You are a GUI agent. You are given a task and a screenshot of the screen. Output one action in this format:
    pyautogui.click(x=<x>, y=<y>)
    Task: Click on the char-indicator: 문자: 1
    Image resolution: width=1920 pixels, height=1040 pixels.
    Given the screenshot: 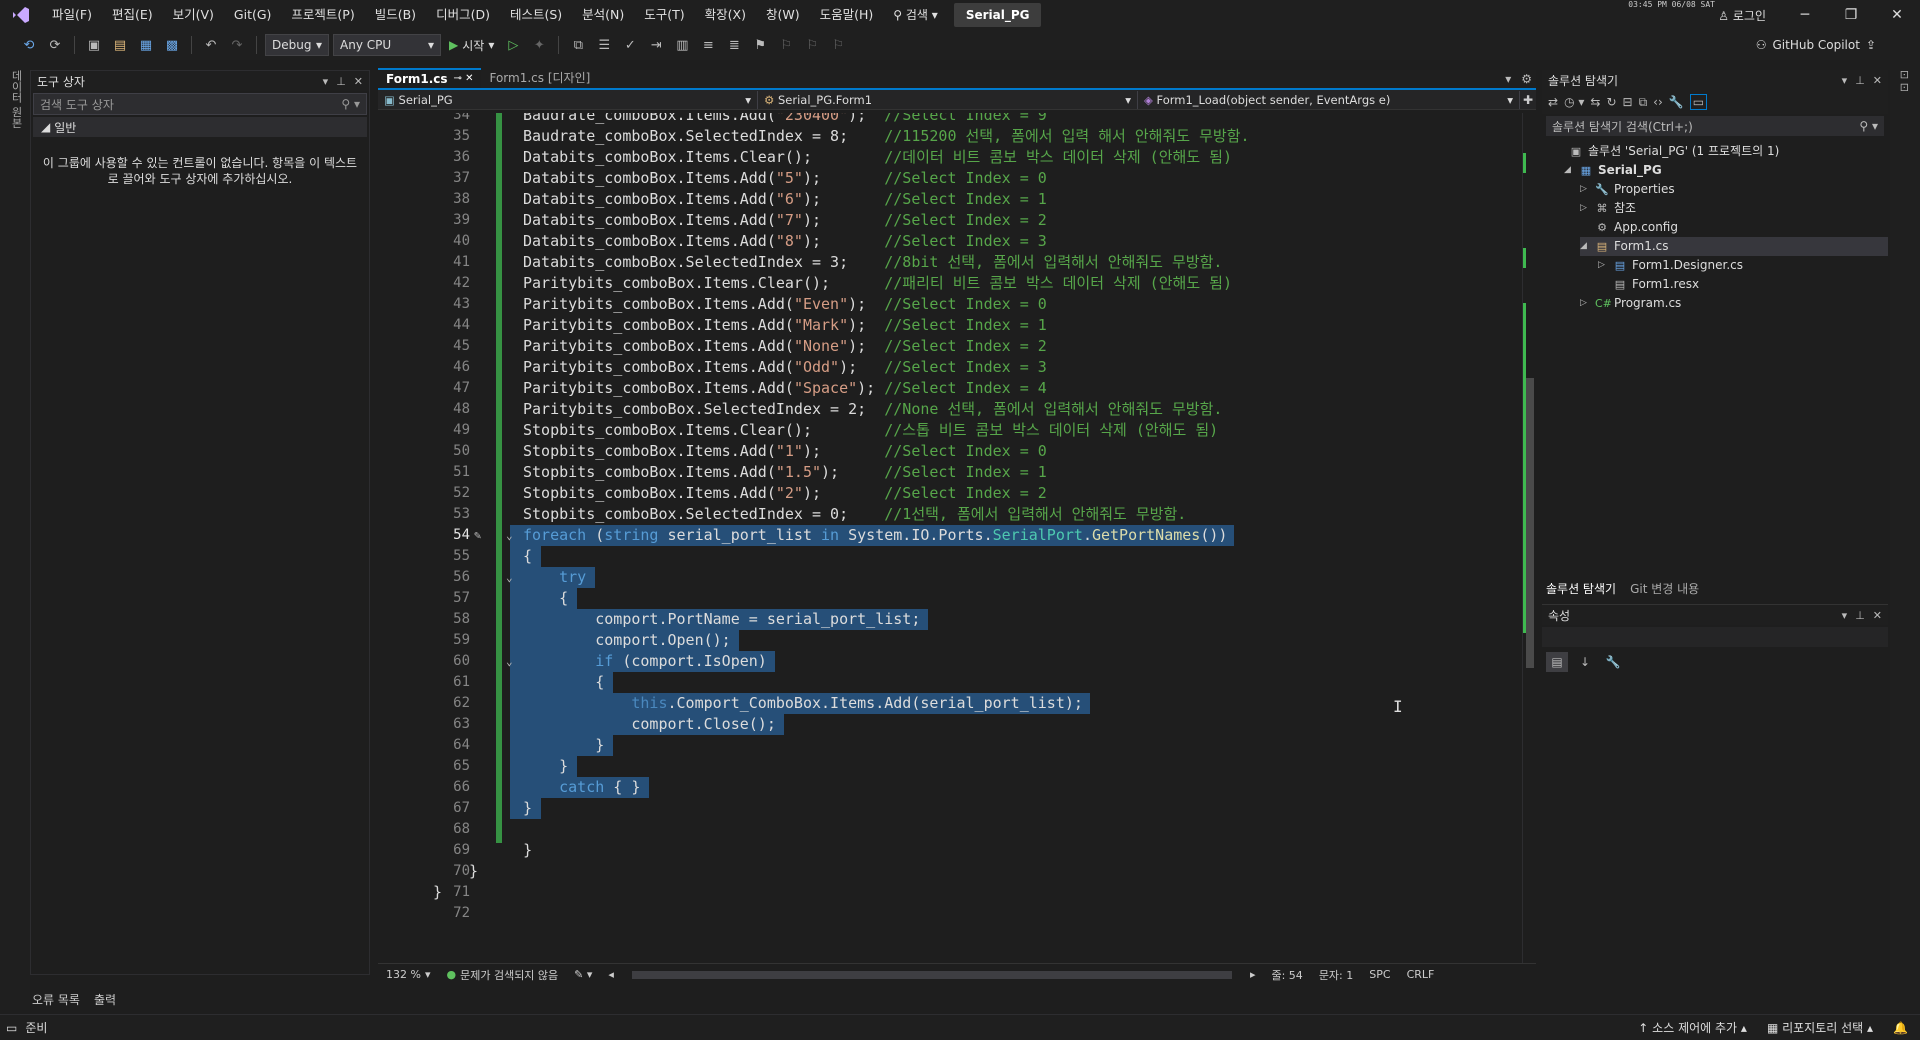 What is the action you would take?
    pyautogui.click(x=1336, y=975)
    